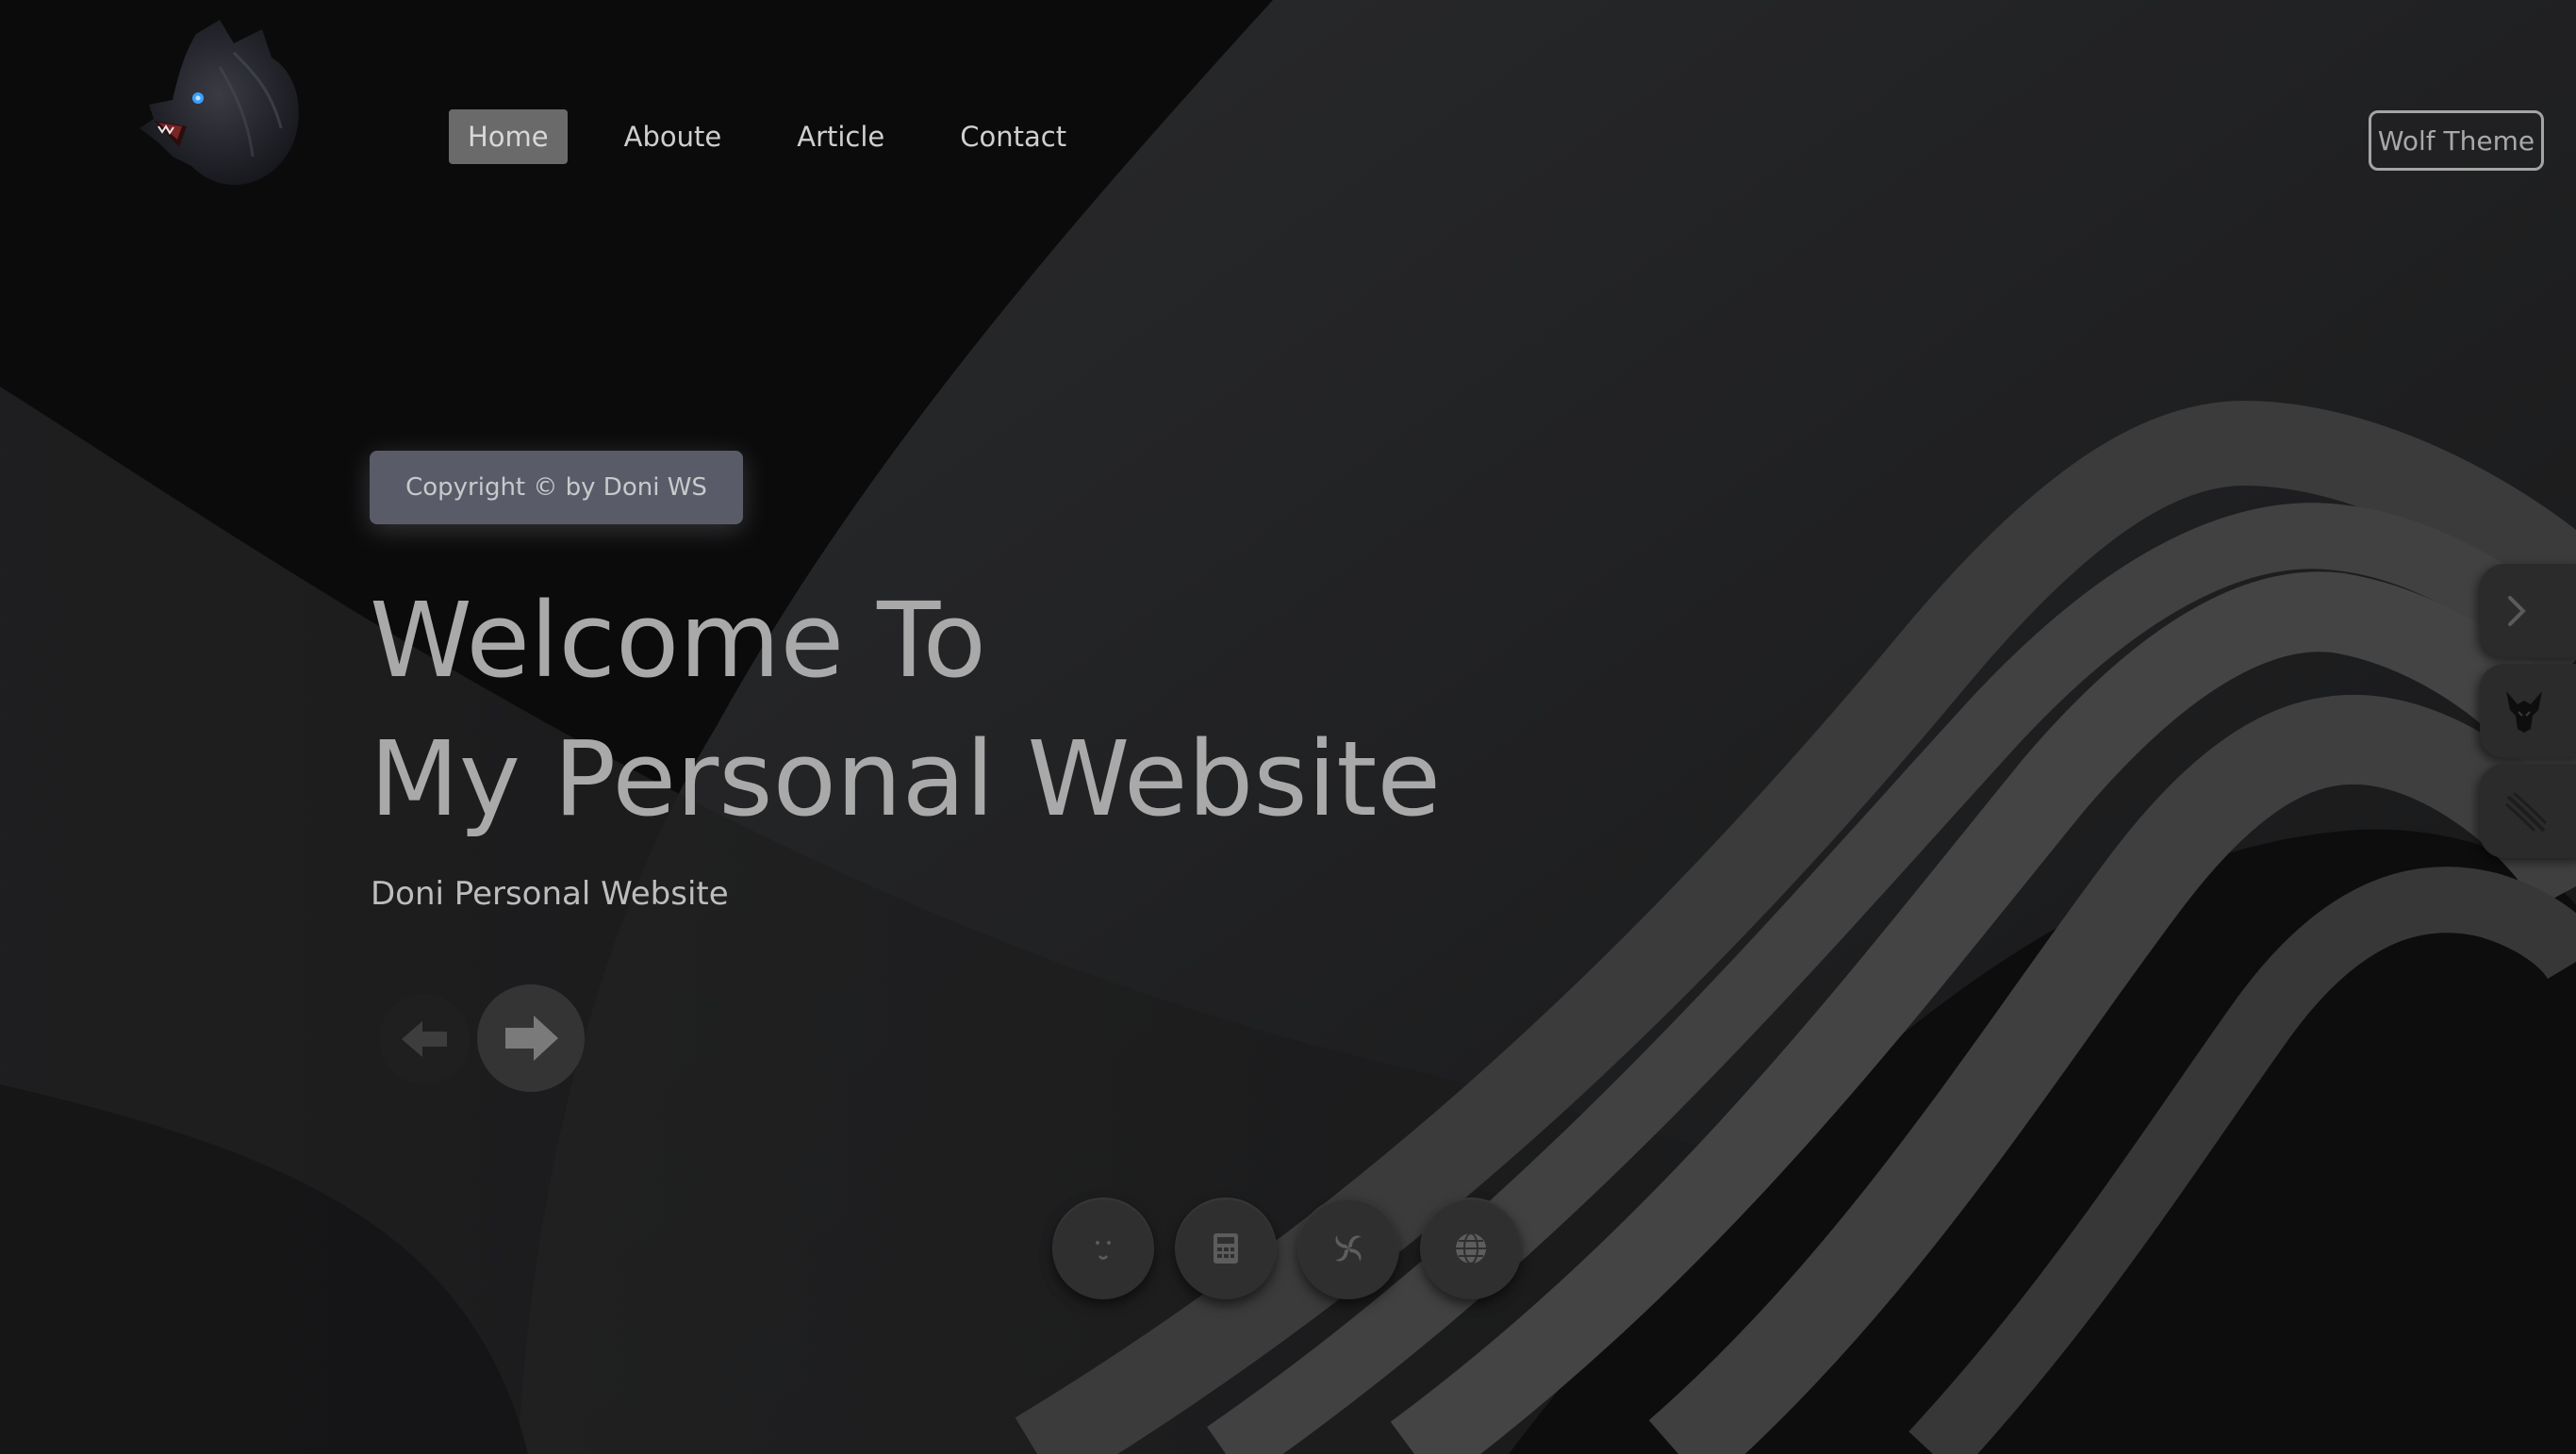 This screenshot has height=1454, width=2576. I want to click on copyright-badge: Copyright © by Doni WS, so click(556, 488).